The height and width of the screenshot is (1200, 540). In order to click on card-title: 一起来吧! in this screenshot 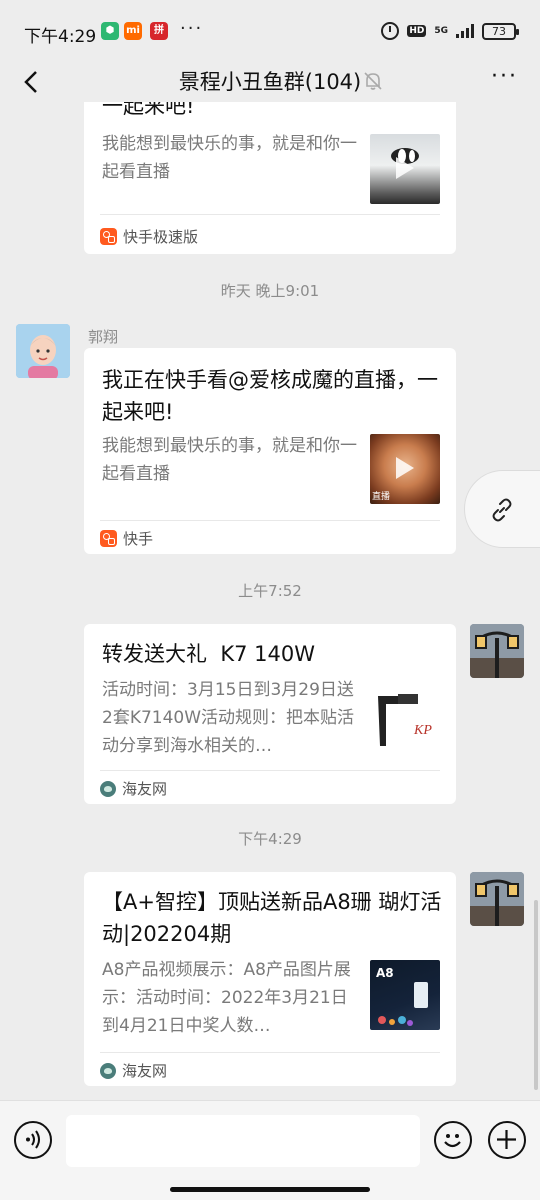, I will do `click(148, 110)`.